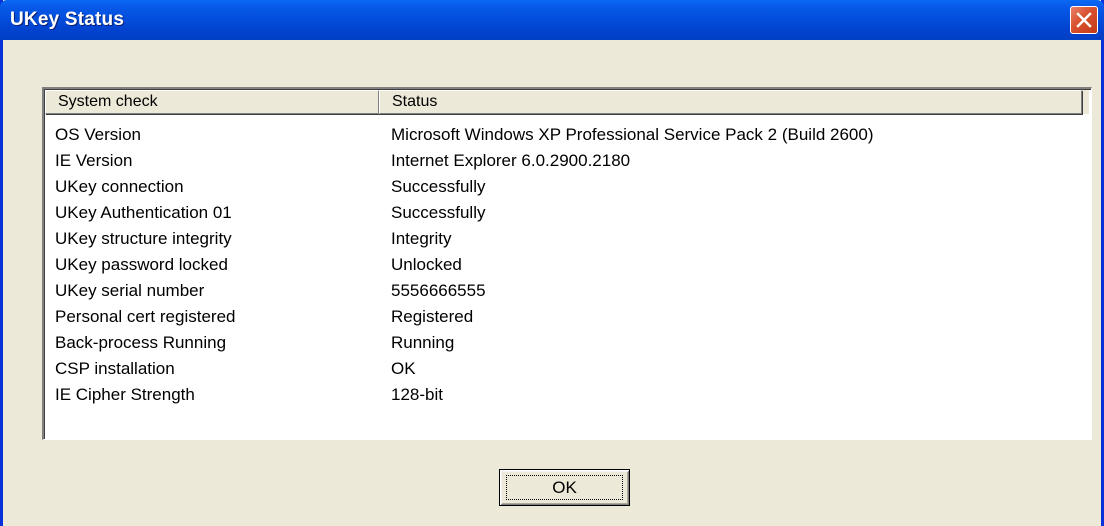  I want to click on list-item: Back-process Running Running, so click(567, 343).